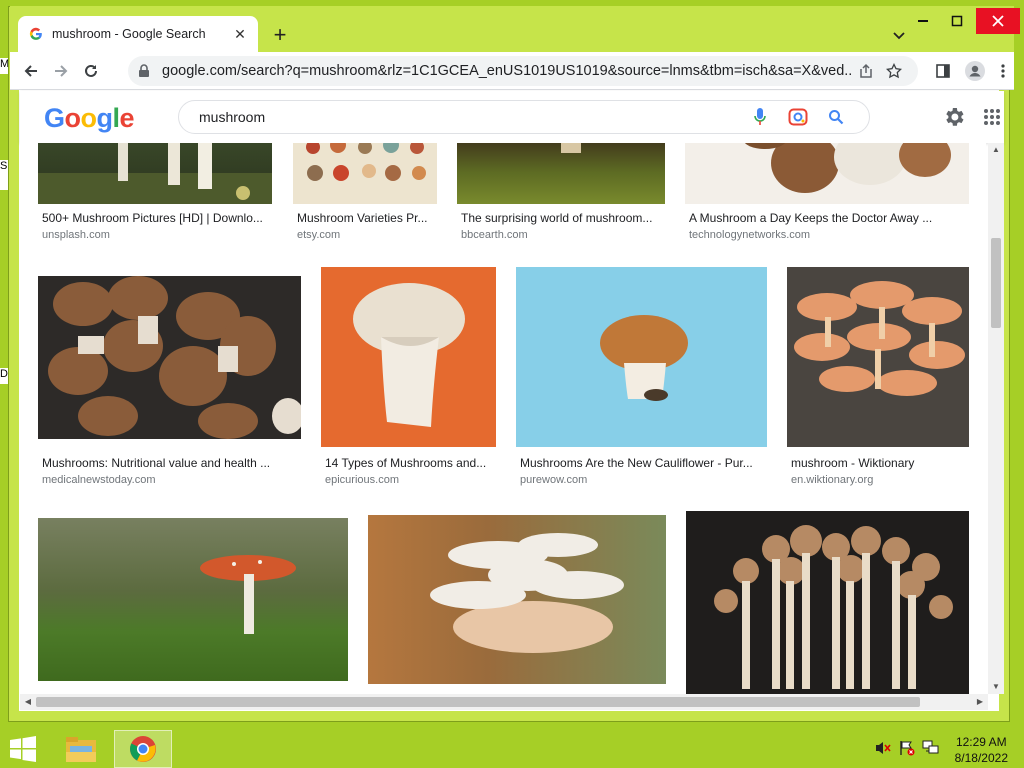 Image resolution: width=1024 pixels, height=768 pixels. I want to click on kebab-menu-icon, so click(1003, 71).